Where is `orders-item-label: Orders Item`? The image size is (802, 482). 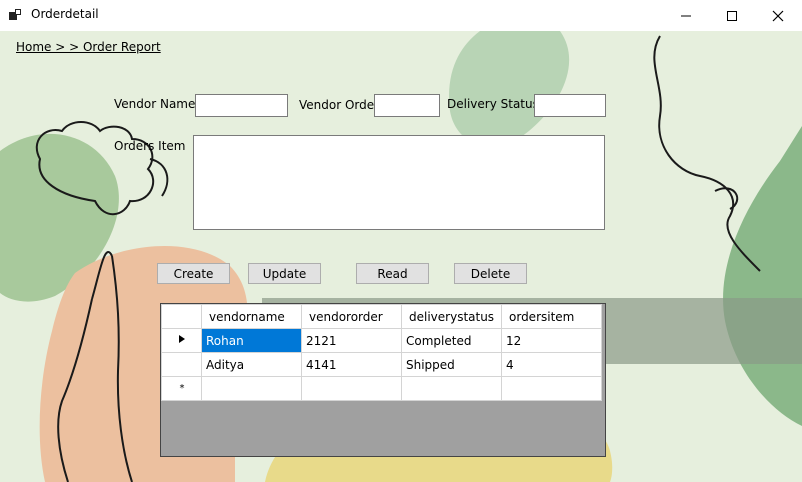 orders-item-label: Orders Item is located at coordinates (150, 146).